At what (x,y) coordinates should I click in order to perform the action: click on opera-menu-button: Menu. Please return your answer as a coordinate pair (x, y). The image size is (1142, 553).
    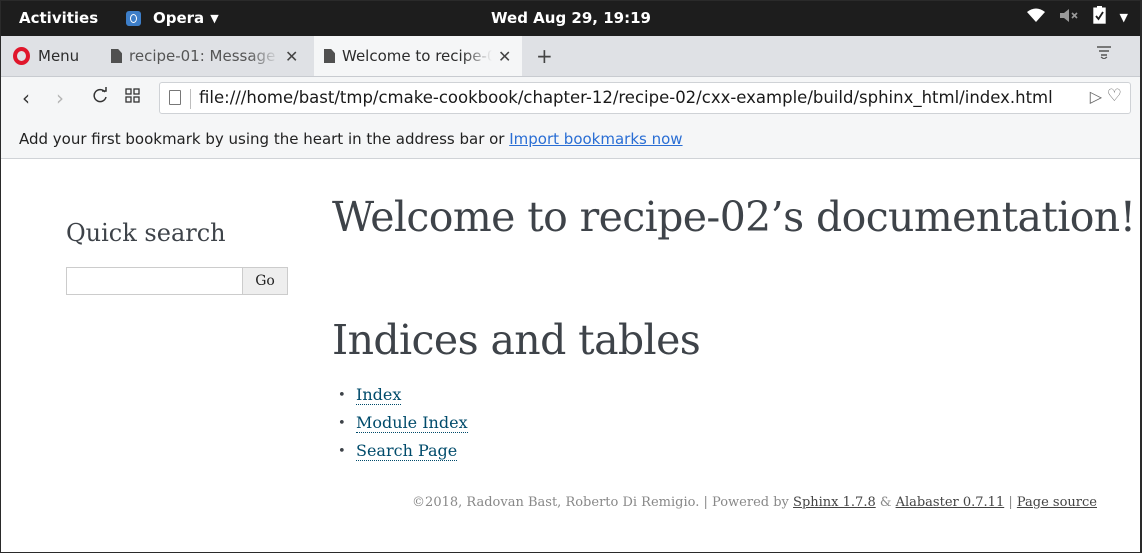
    Looking at the image, I should click on (50, 56).